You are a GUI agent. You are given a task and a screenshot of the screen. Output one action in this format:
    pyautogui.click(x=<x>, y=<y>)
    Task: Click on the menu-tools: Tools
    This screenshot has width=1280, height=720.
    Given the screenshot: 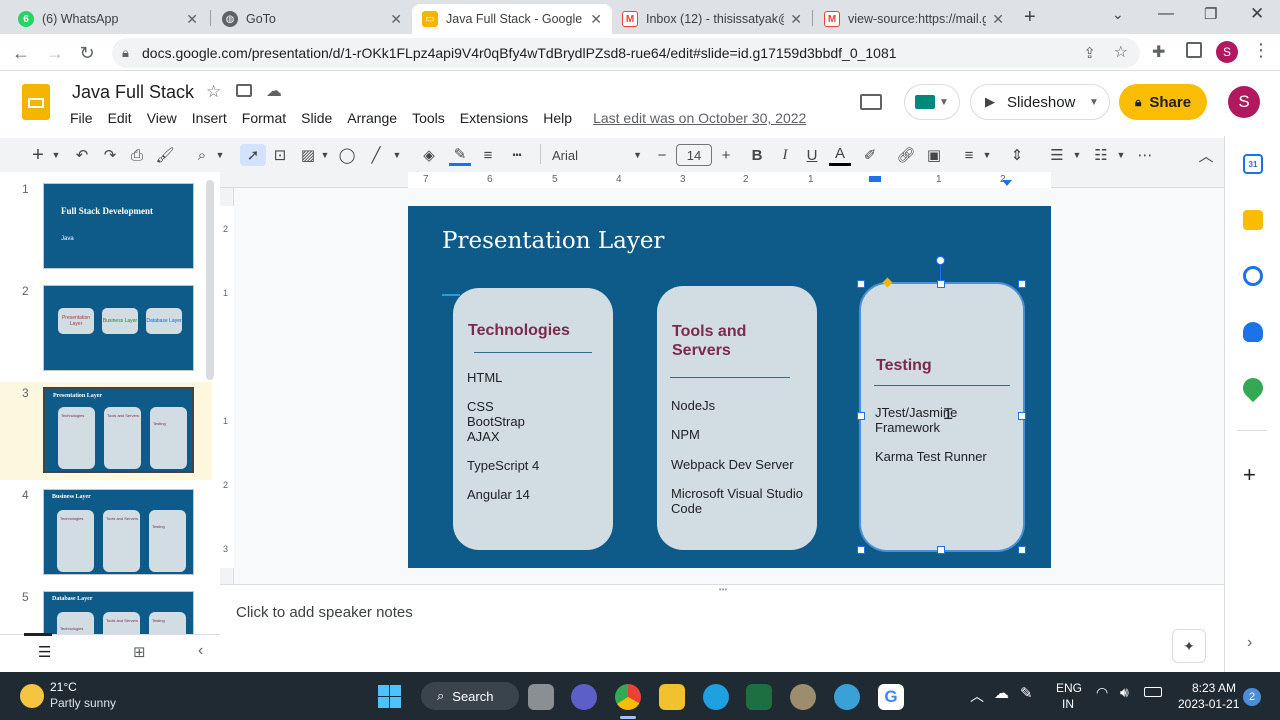 What is the action you would take?
    pyautogui.click(x=428, y=118)
    